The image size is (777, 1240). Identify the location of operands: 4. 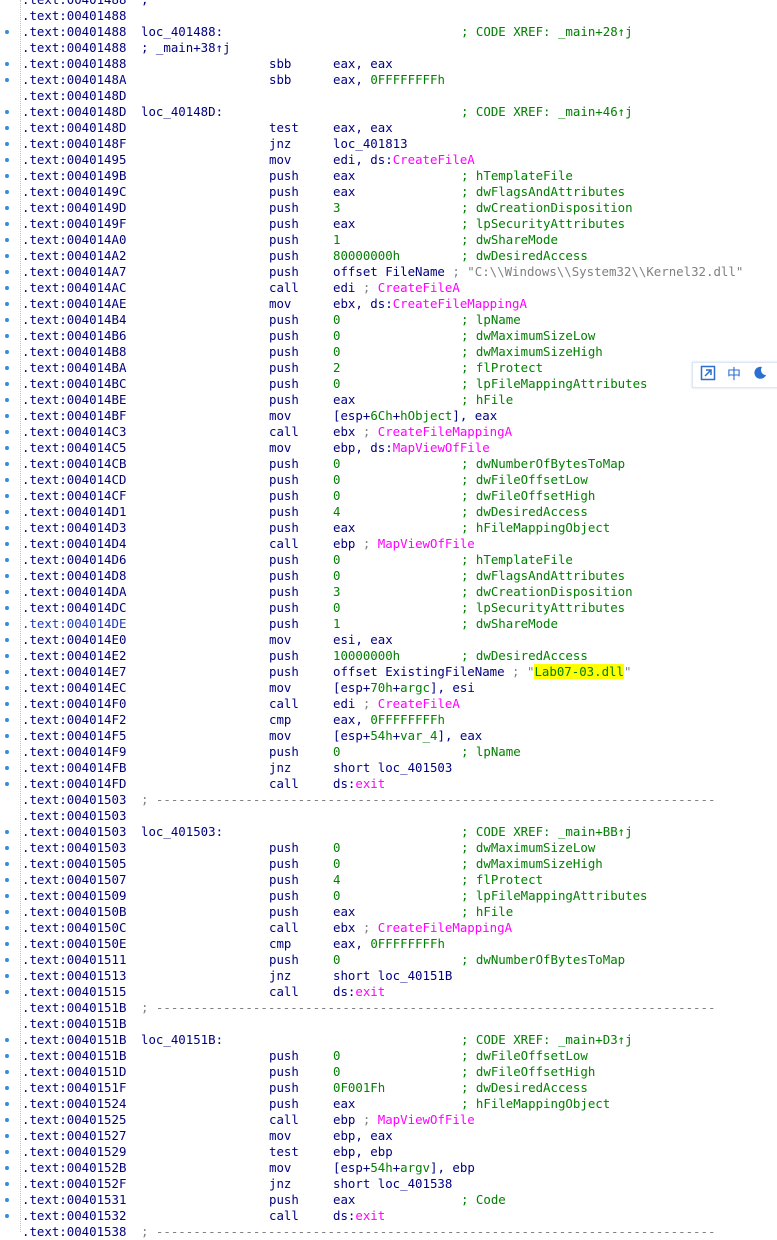
(336, 512).